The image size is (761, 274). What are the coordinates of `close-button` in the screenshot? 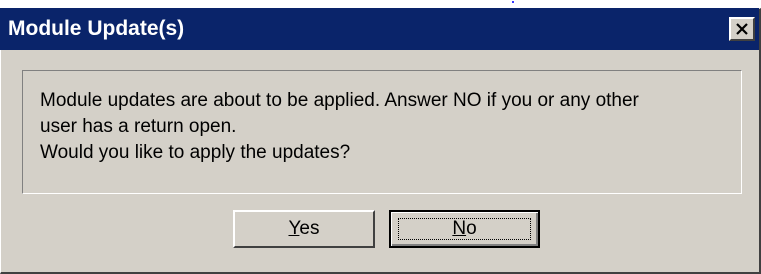 It's located at (742, 29).